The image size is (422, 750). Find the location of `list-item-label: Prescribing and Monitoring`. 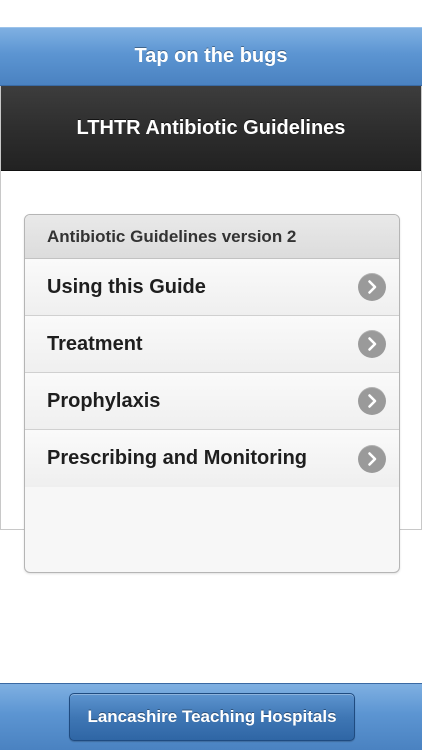

list-item-label: Prescribing and Monitoring is located at coordinates (177, 458).